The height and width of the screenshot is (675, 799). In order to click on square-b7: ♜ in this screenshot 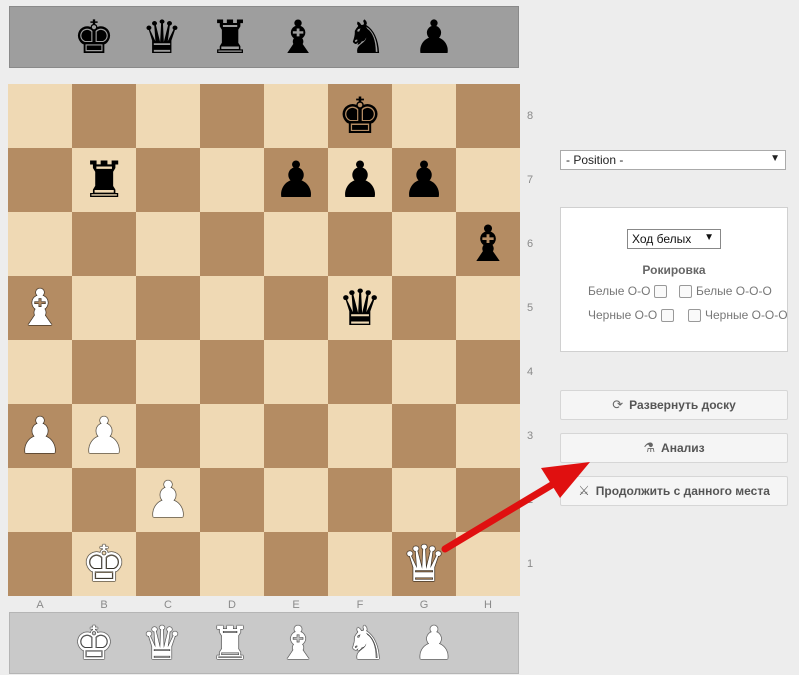, I will do `click(104, 180)`.